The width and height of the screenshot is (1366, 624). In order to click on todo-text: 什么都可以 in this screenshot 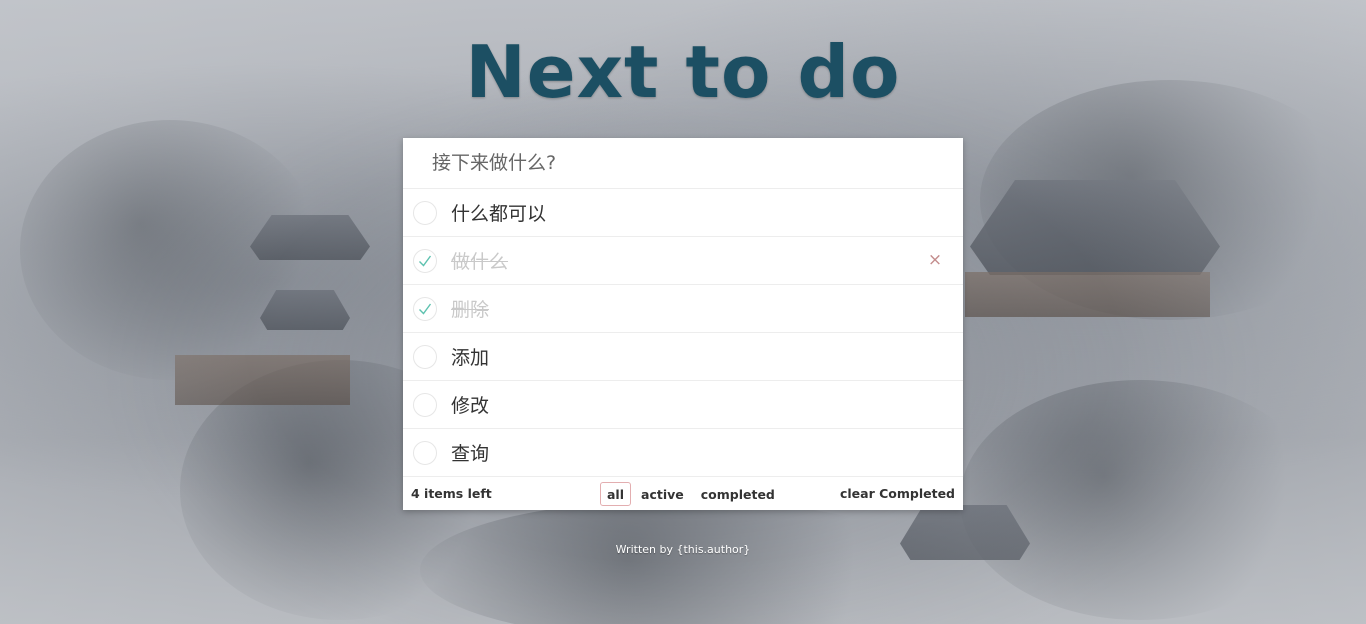, I will do `click(498, 212)`.